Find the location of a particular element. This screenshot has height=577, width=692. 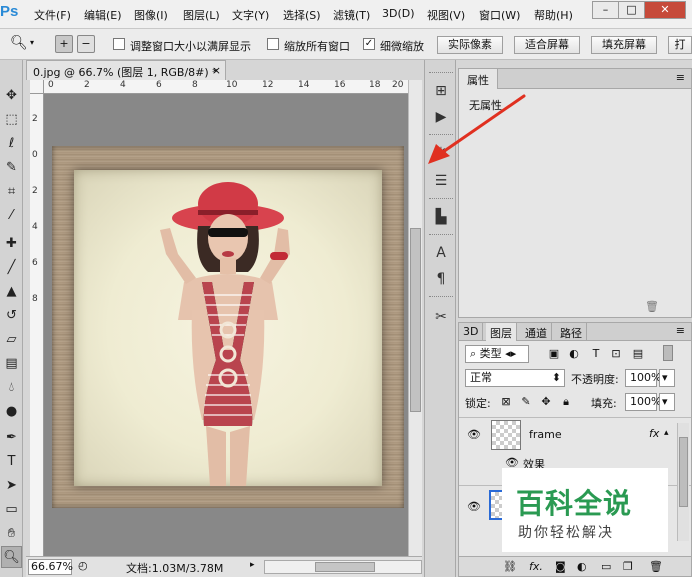

ruler-tick: 16 is located at coordinates (340, 85).